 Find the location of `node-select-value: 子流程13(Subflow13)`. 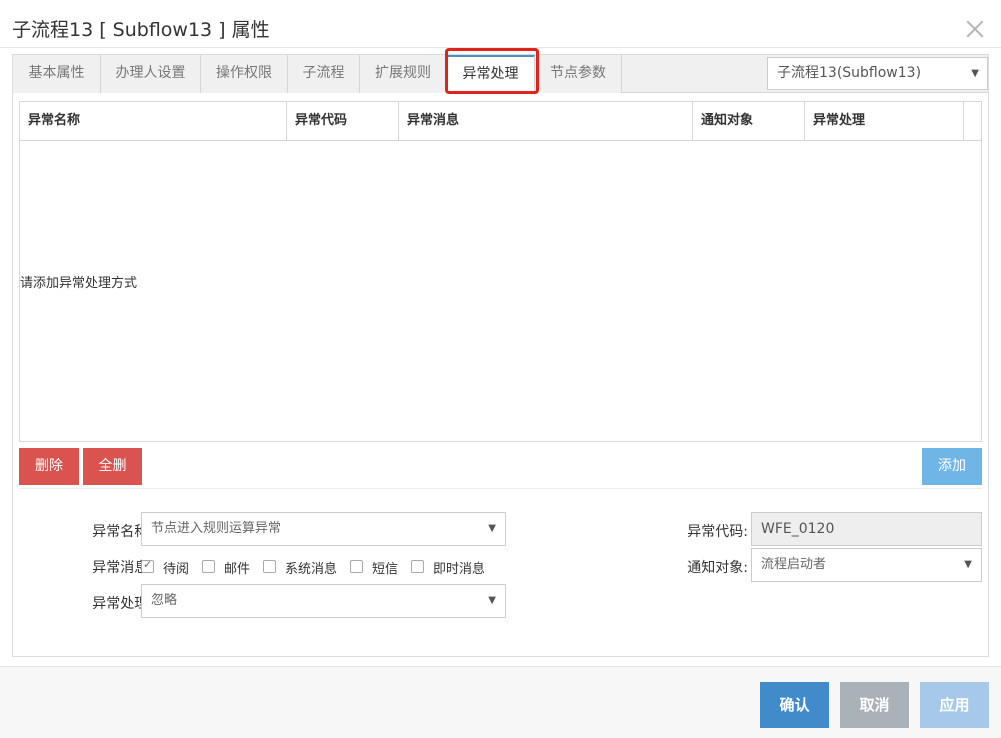

node-select-value: 子流程13(Subflow13) is located at coordinates (849, 73).